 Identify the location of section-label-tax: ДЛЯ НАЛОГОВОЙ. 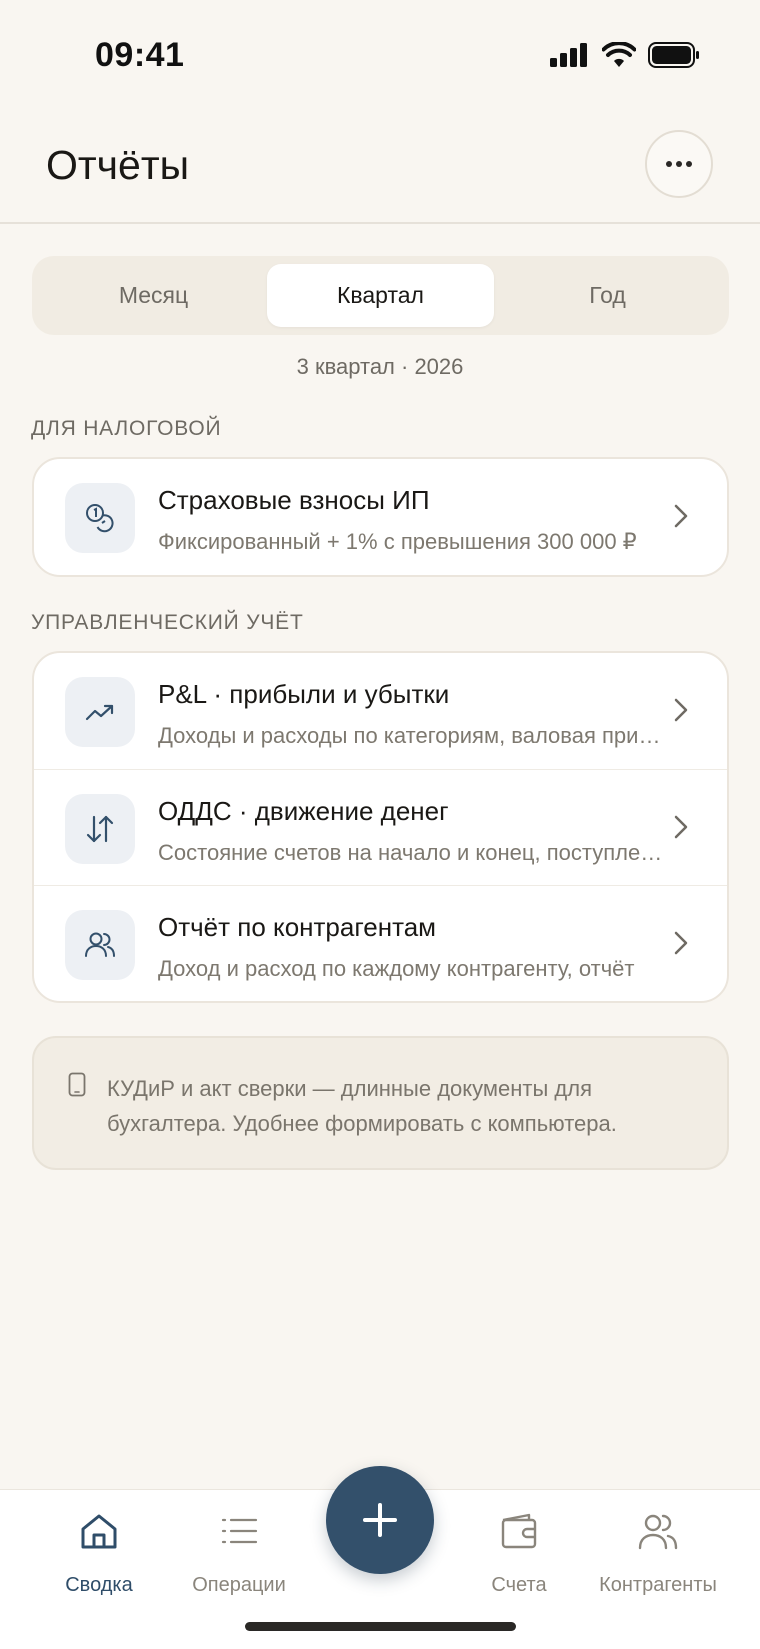
(126, 428).